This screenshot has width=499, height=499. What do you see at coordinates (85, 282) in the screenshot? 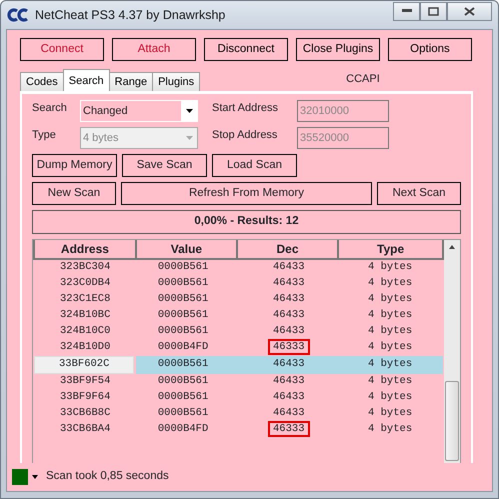
I see `table-cell: 323C0DB4` at bounding box center [85, 282].